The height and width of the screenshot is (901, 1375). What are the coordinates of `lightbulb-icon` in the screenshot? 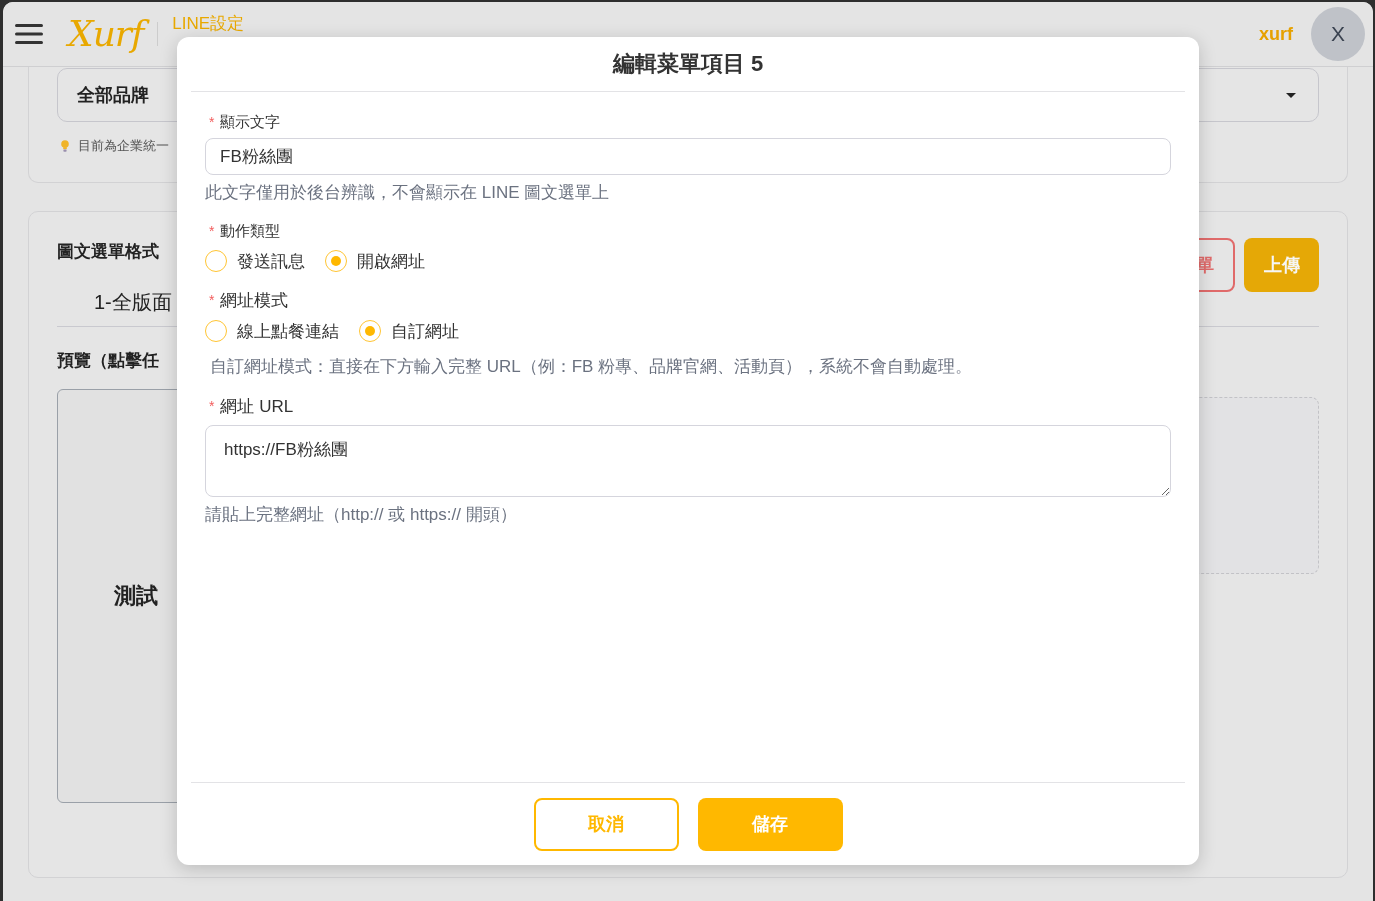 It's located at (65, 146).